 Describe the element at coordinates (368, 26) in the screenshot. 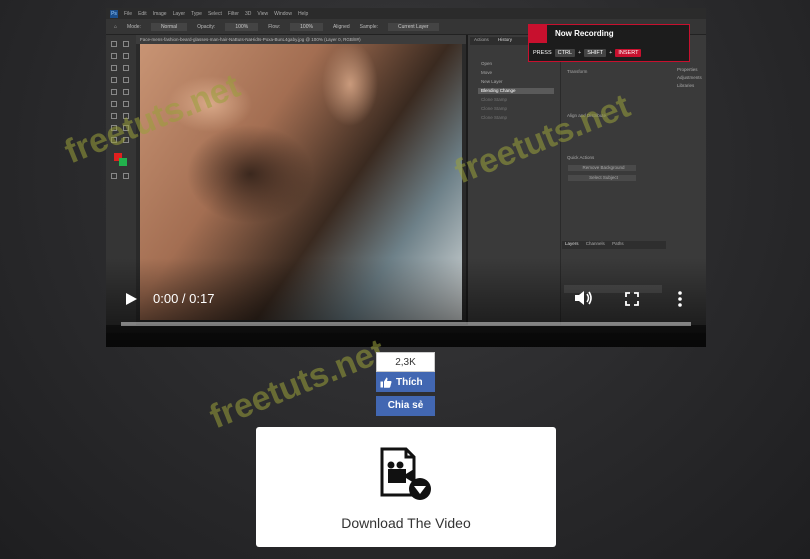

I see `sample-label: Sample:` at that location.